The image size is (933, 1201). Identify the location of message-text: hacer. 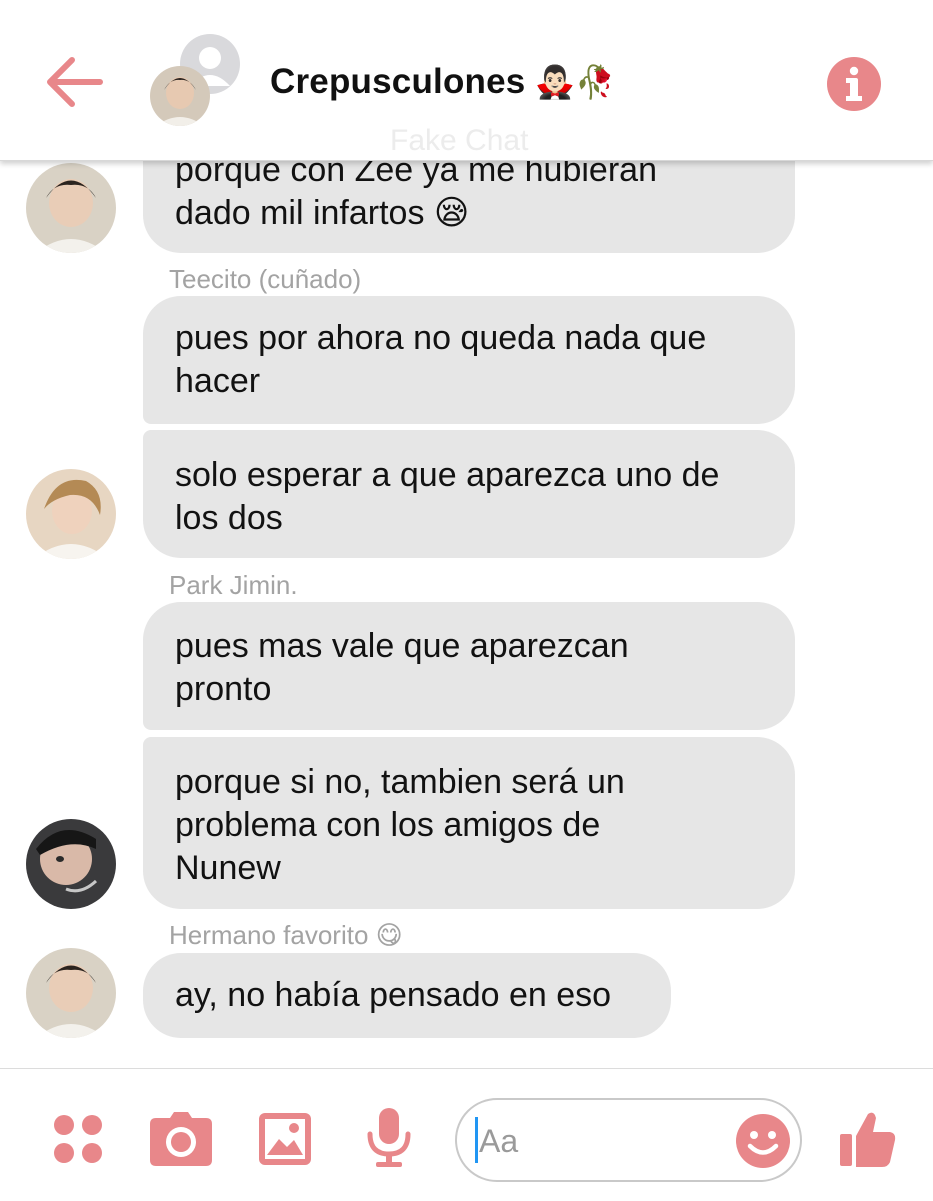
(218, 381).